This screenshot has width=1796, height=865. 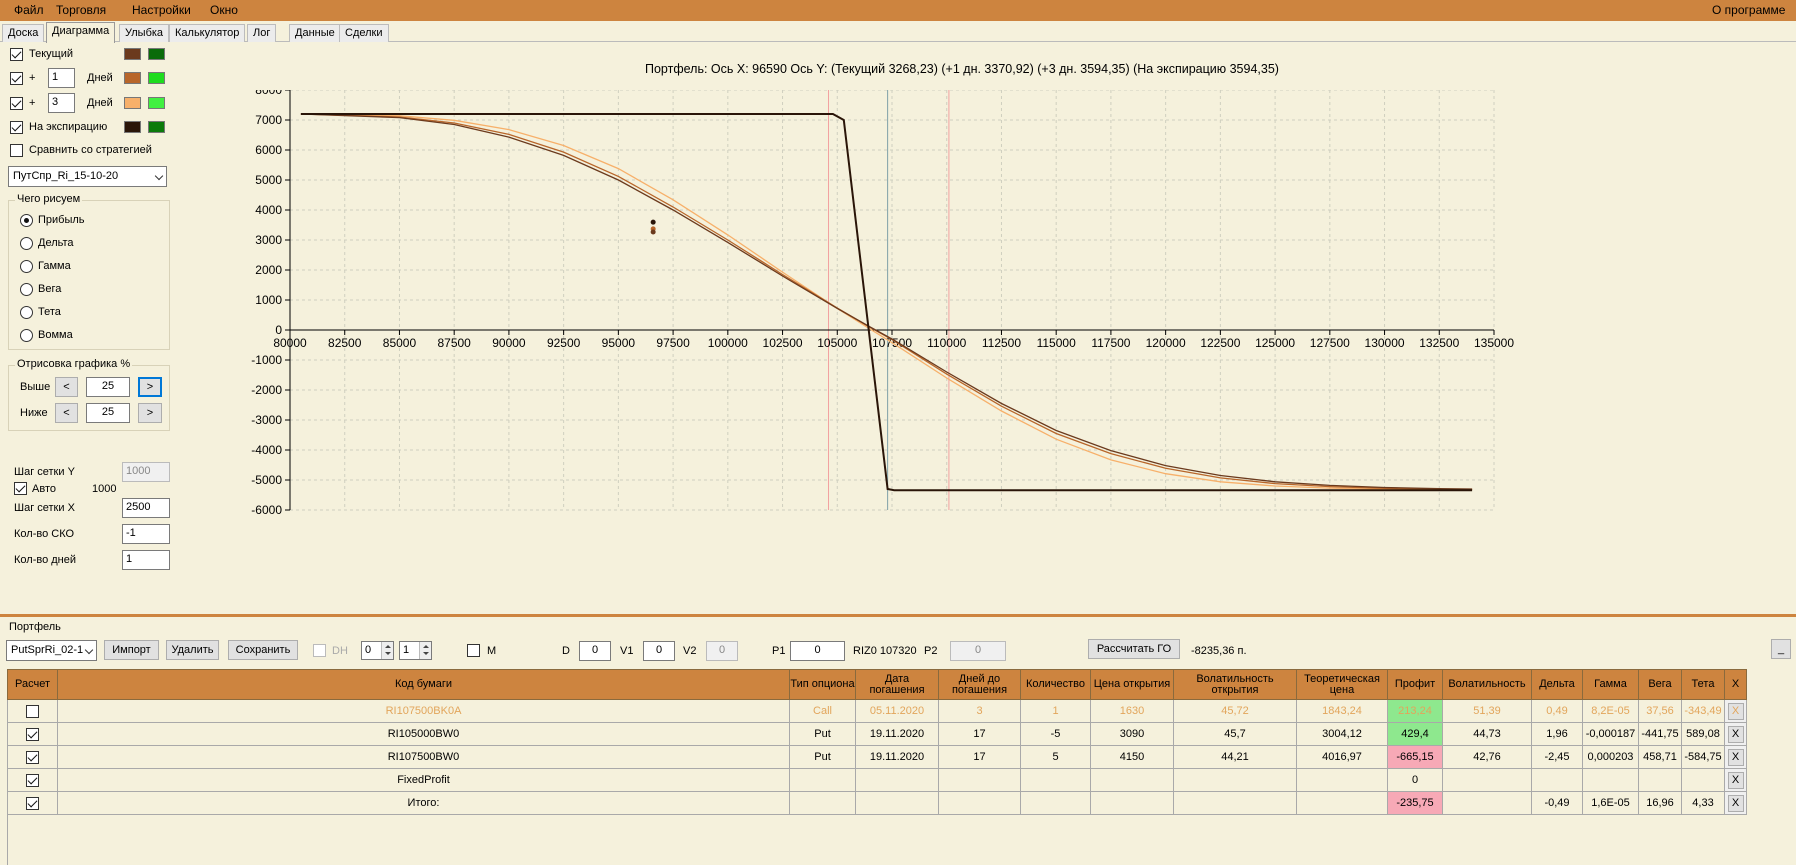 What do you see at coordinates (979, 780) in the screenshot?
I see `cell-days` at bounding box center [979, 780].